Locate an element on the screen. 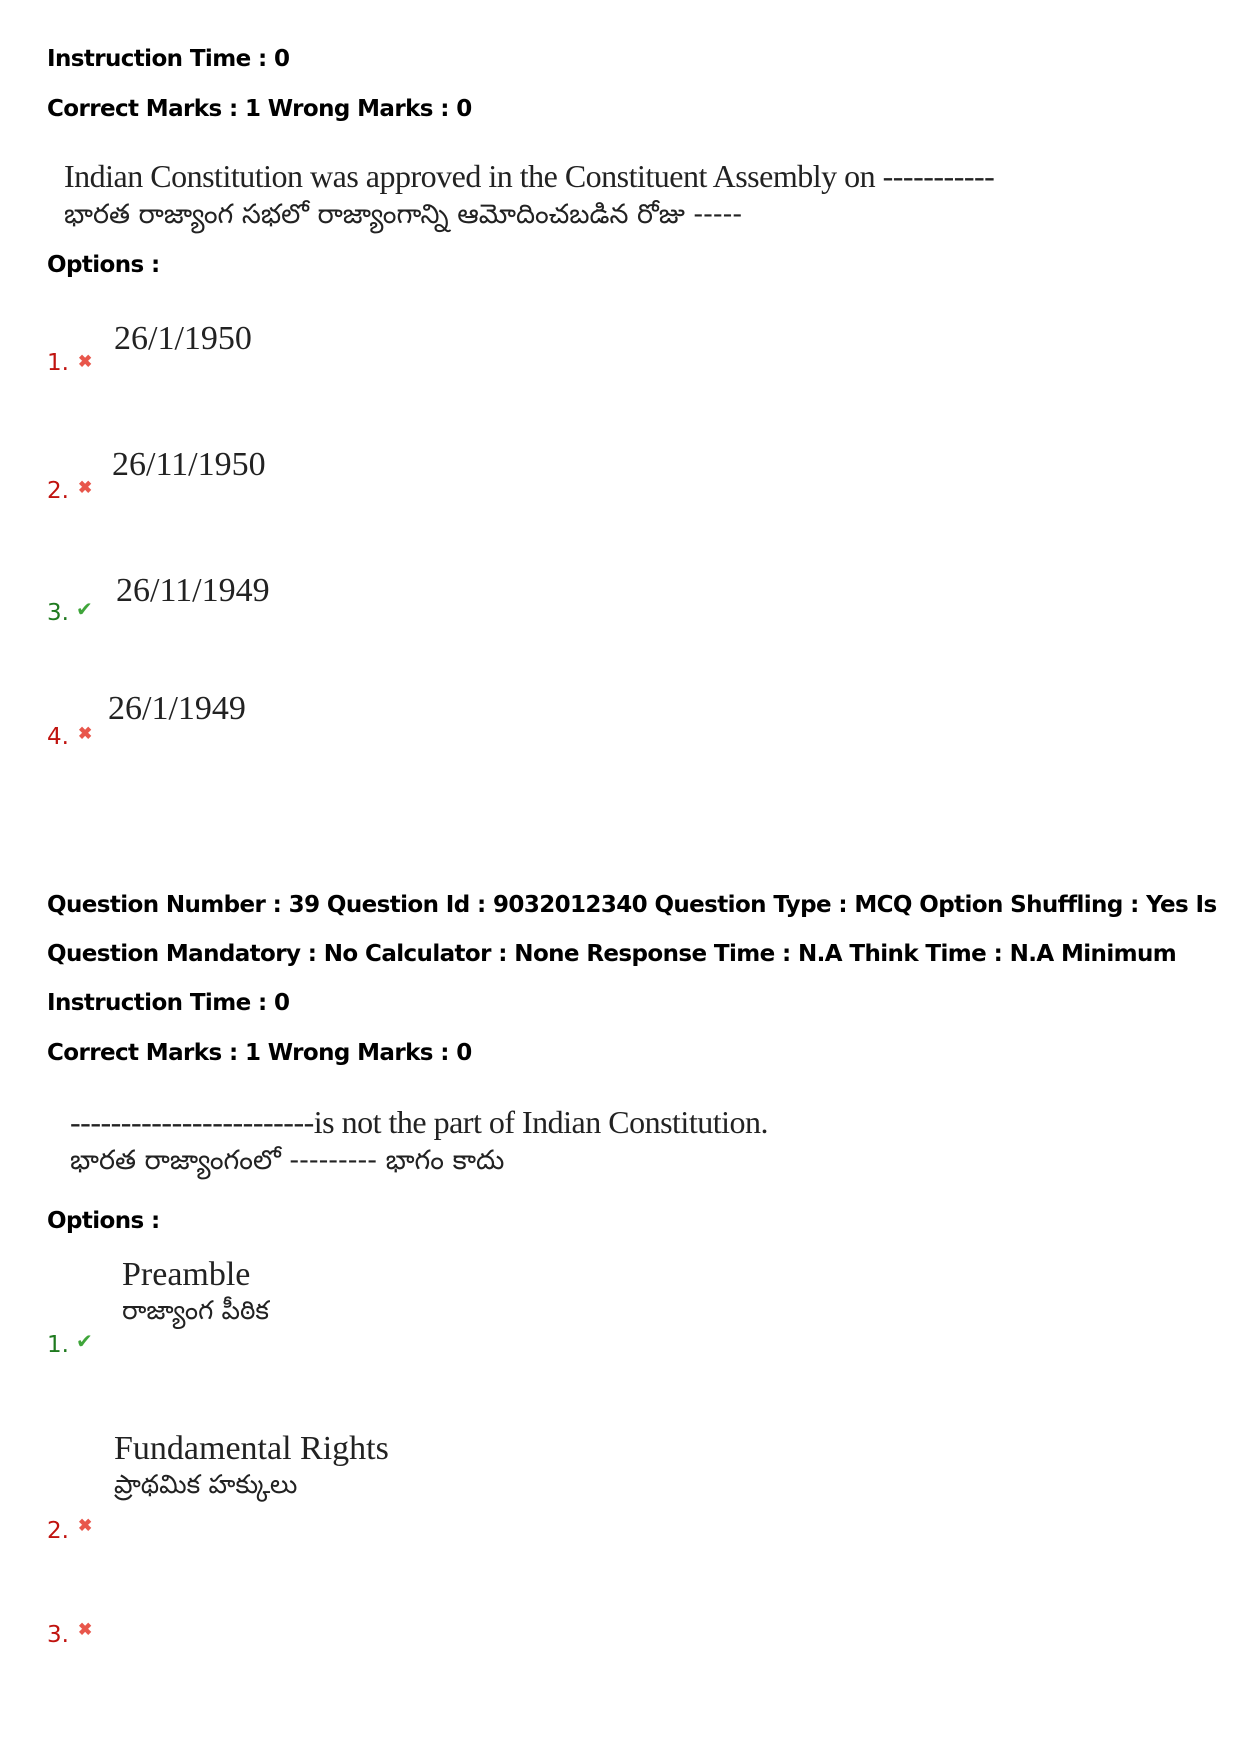  option-number: 4. is located at coordinates (58, 737).